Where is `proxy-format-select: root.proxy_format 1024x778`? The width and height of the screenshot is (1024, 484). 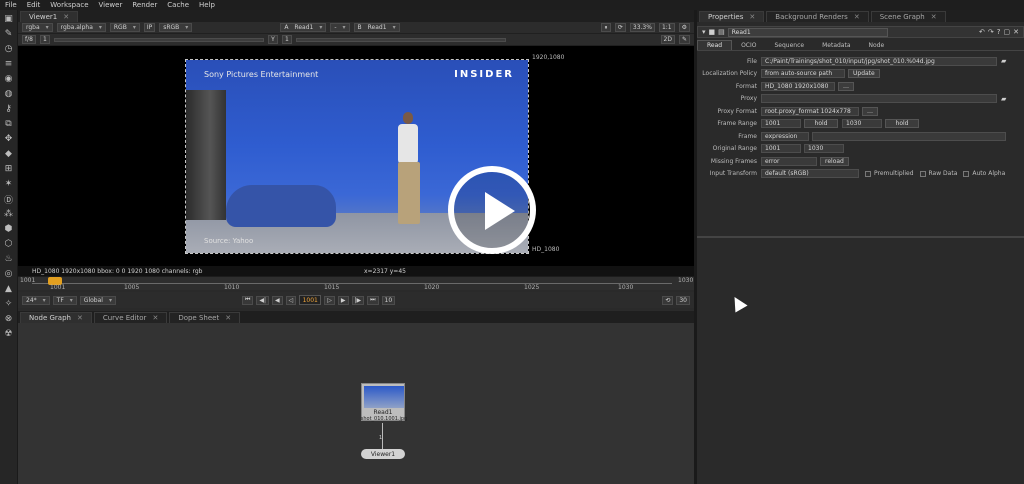
proxy-format-select: root.proxy_format 1024x778 is located at coordinates (810, 111).